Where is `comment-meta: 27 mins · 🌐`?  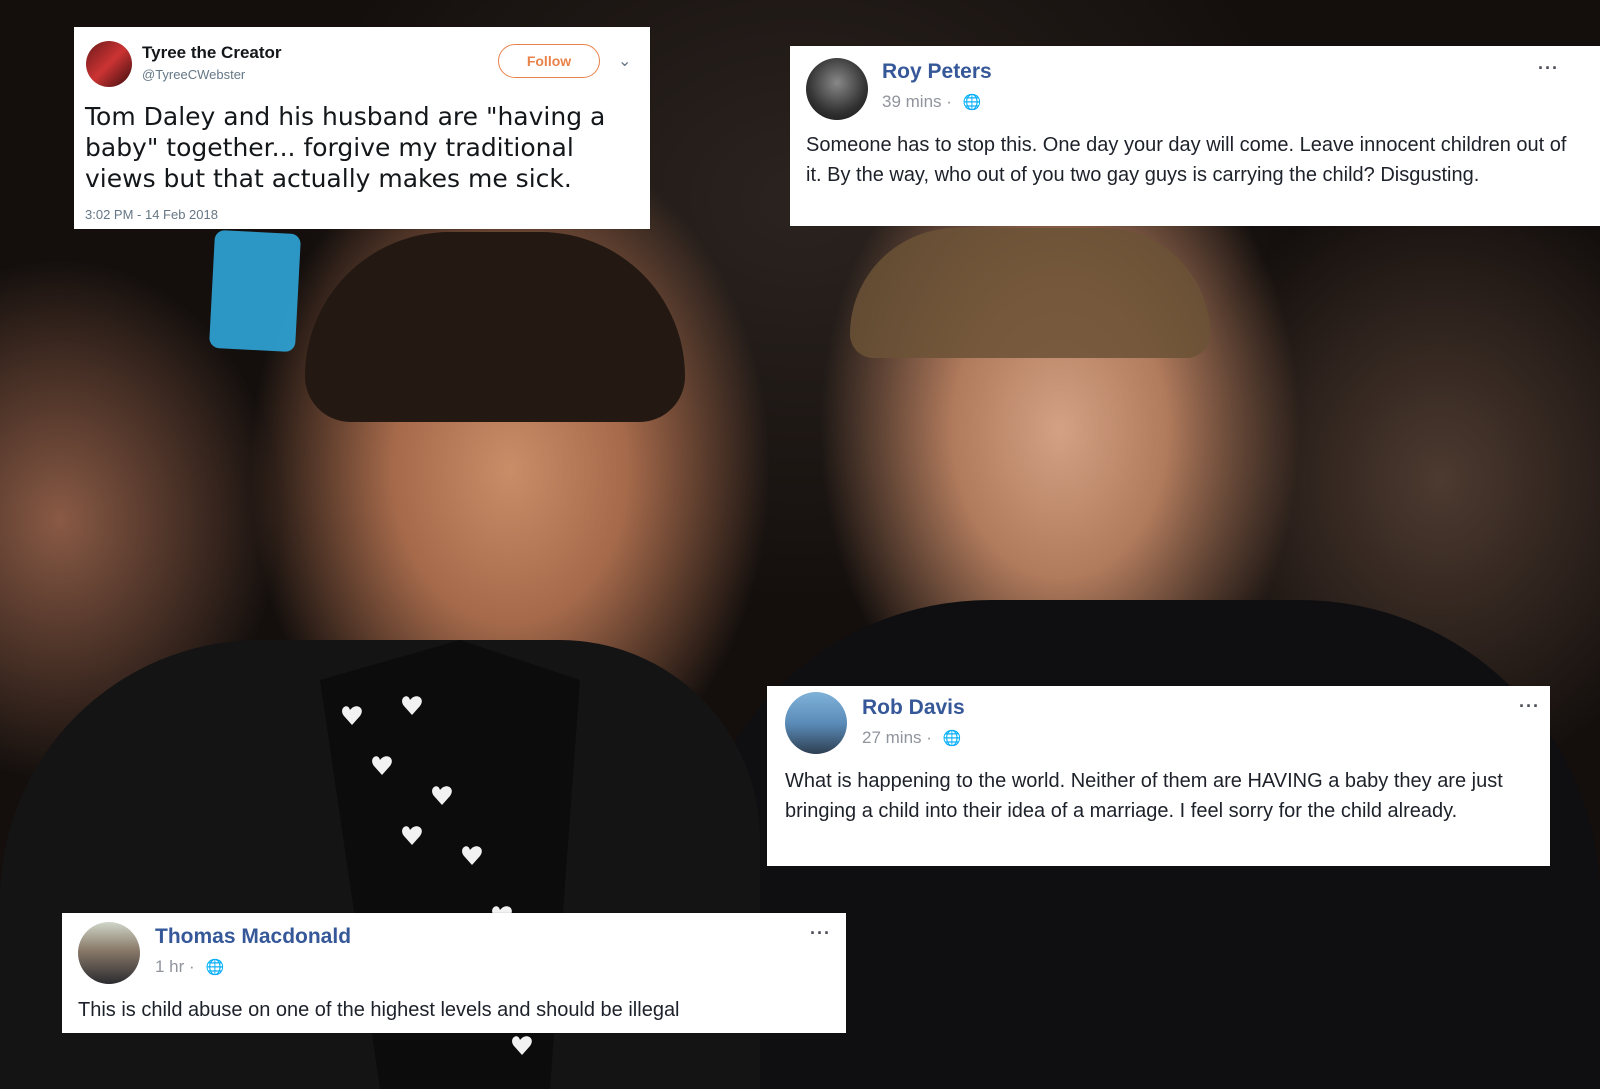
comment-meta: 27 mins · 🌐 is located at coordinates (911, 738).